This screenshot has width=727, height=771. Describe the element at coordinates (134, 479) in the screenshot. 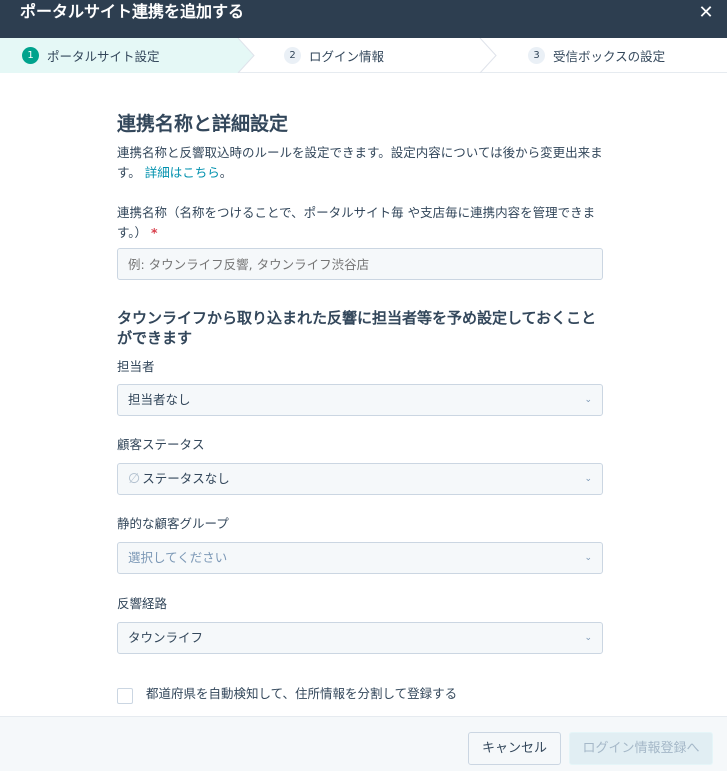

I see `no-entry-icon: ∅` at that location.